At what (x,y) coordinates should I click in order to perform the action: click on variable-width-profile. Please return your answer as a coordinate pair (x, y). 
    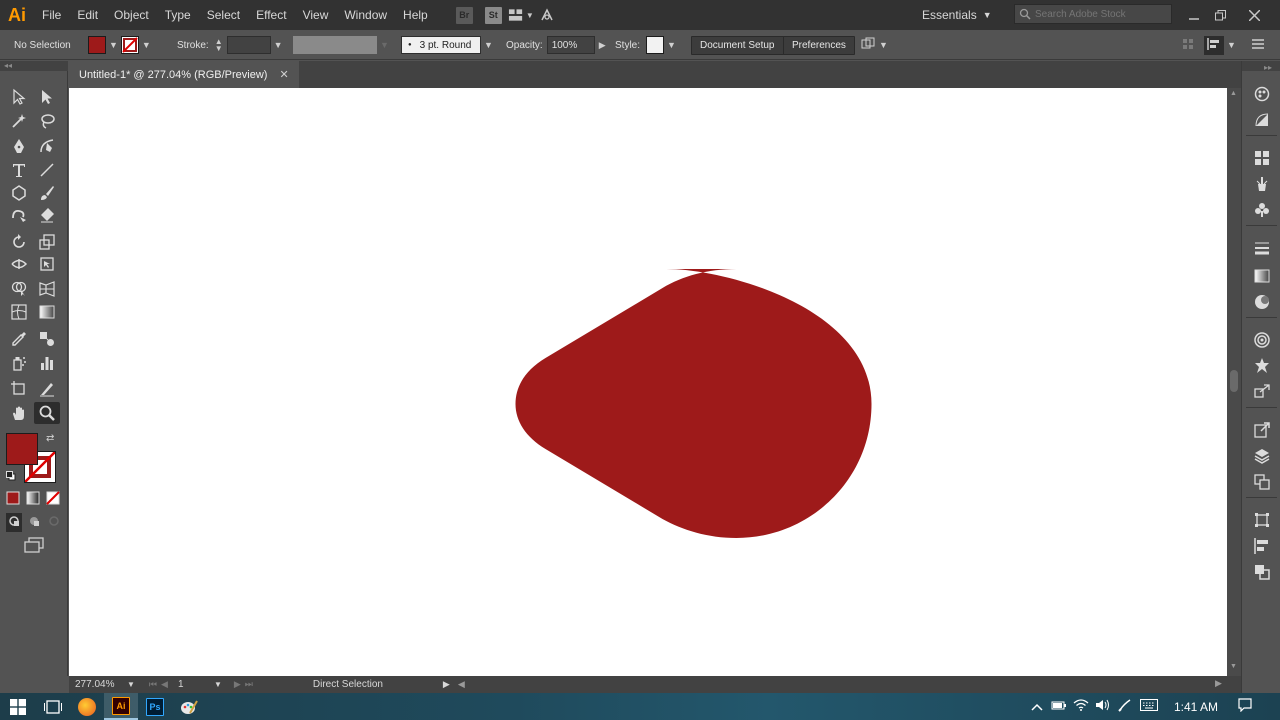
    Looking at the image, I should click on (335, 45).